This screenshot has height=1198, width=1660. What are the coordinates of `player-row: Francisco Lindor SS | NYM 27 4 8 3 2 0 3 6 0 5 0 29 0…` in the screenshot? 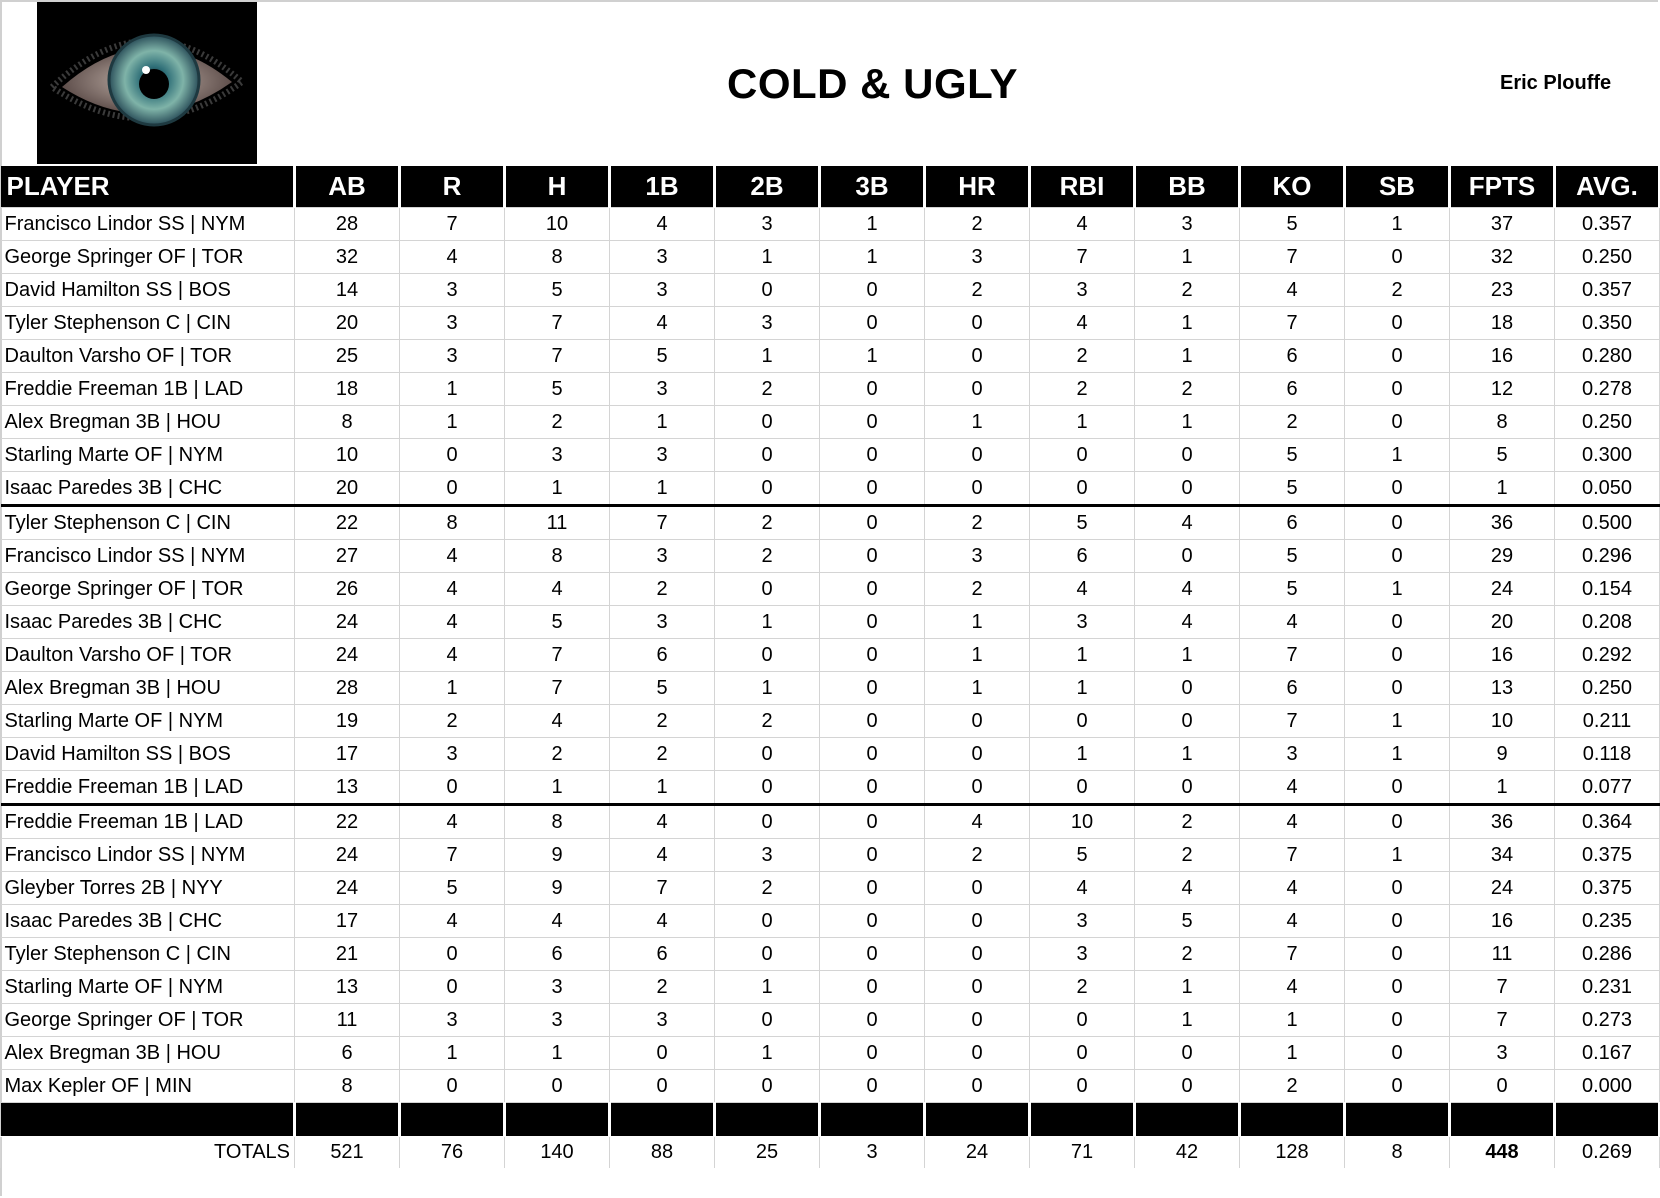 It's located at (830, 556).